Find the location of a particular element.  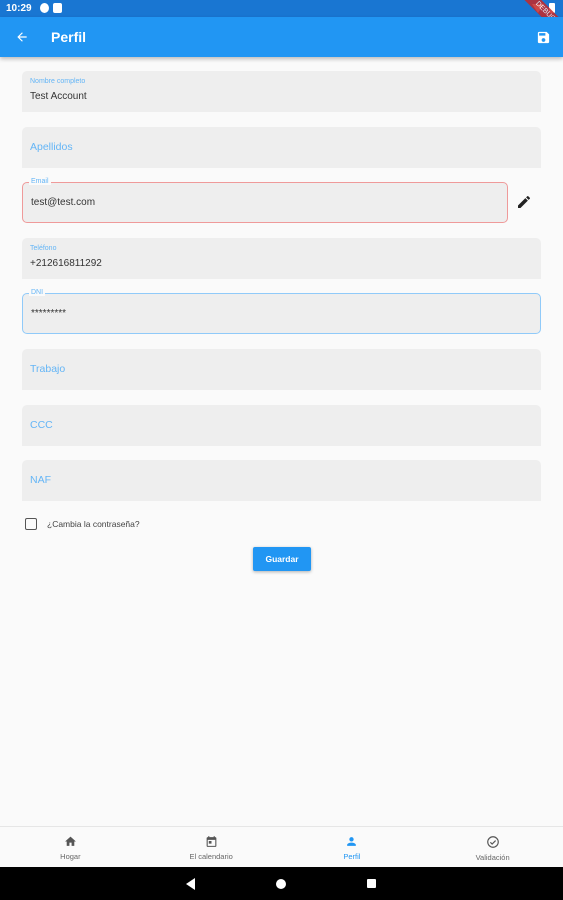

system-back-icon is located at coordinates (190, 884).